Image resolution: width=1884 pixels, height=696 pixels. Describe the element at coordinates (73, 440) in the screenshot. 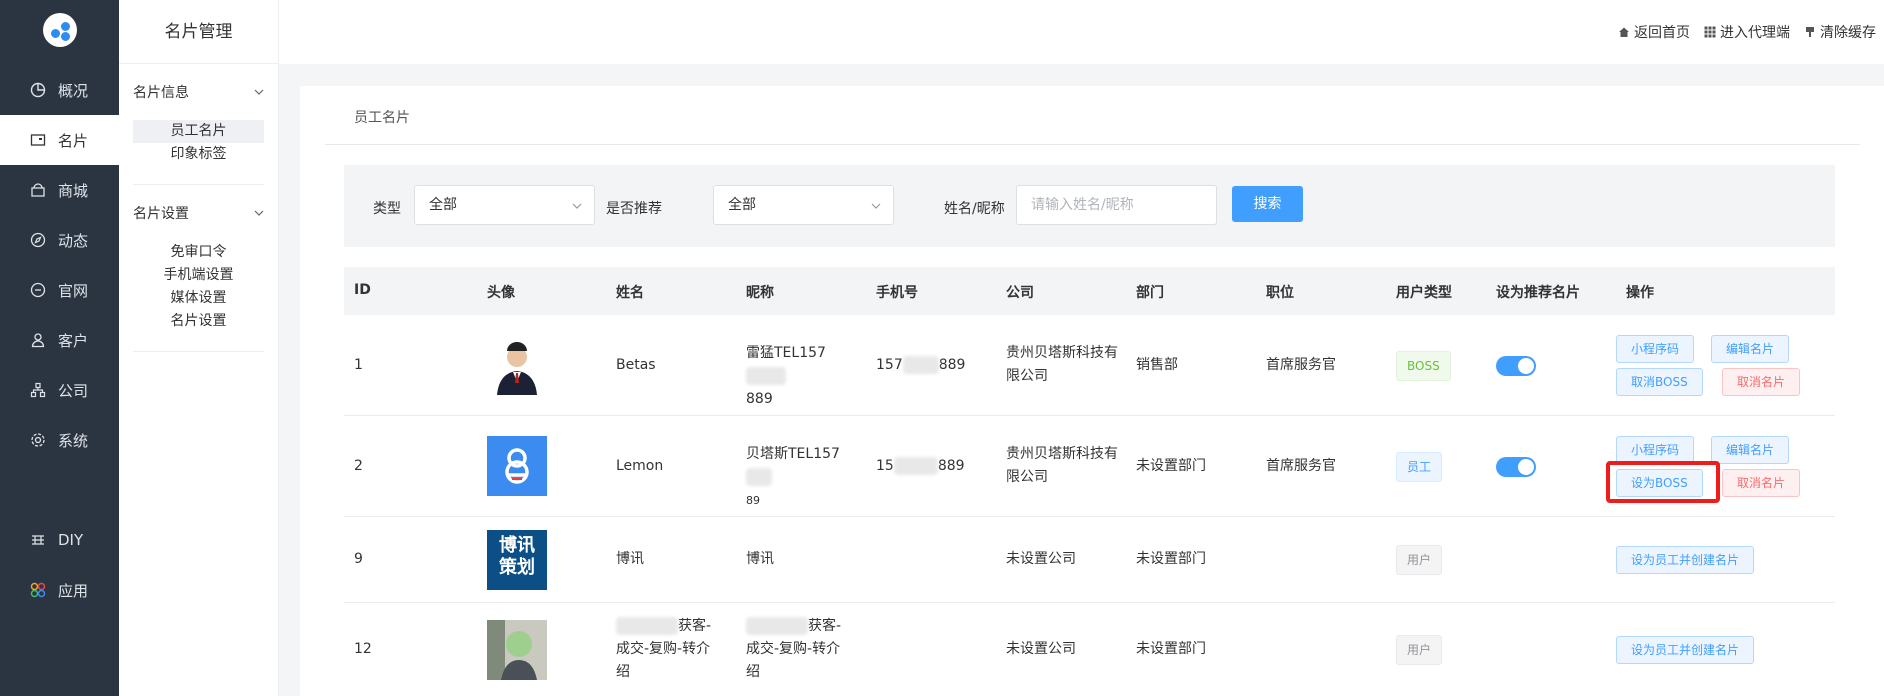

I see `nav-label: 系统` at that location.